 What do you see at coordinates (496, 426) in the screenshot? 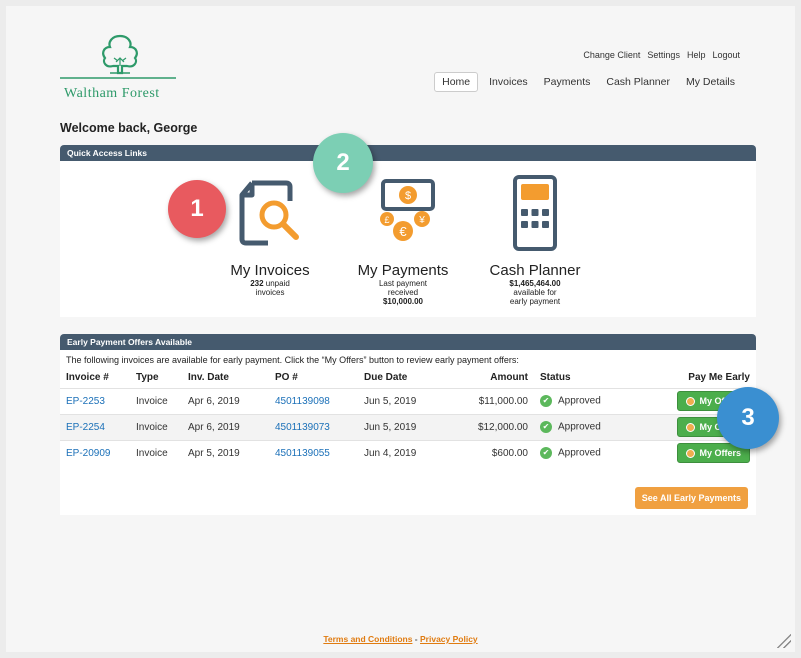
I see `amount-cell: $12,000.00` at bounding box center [496, 426].